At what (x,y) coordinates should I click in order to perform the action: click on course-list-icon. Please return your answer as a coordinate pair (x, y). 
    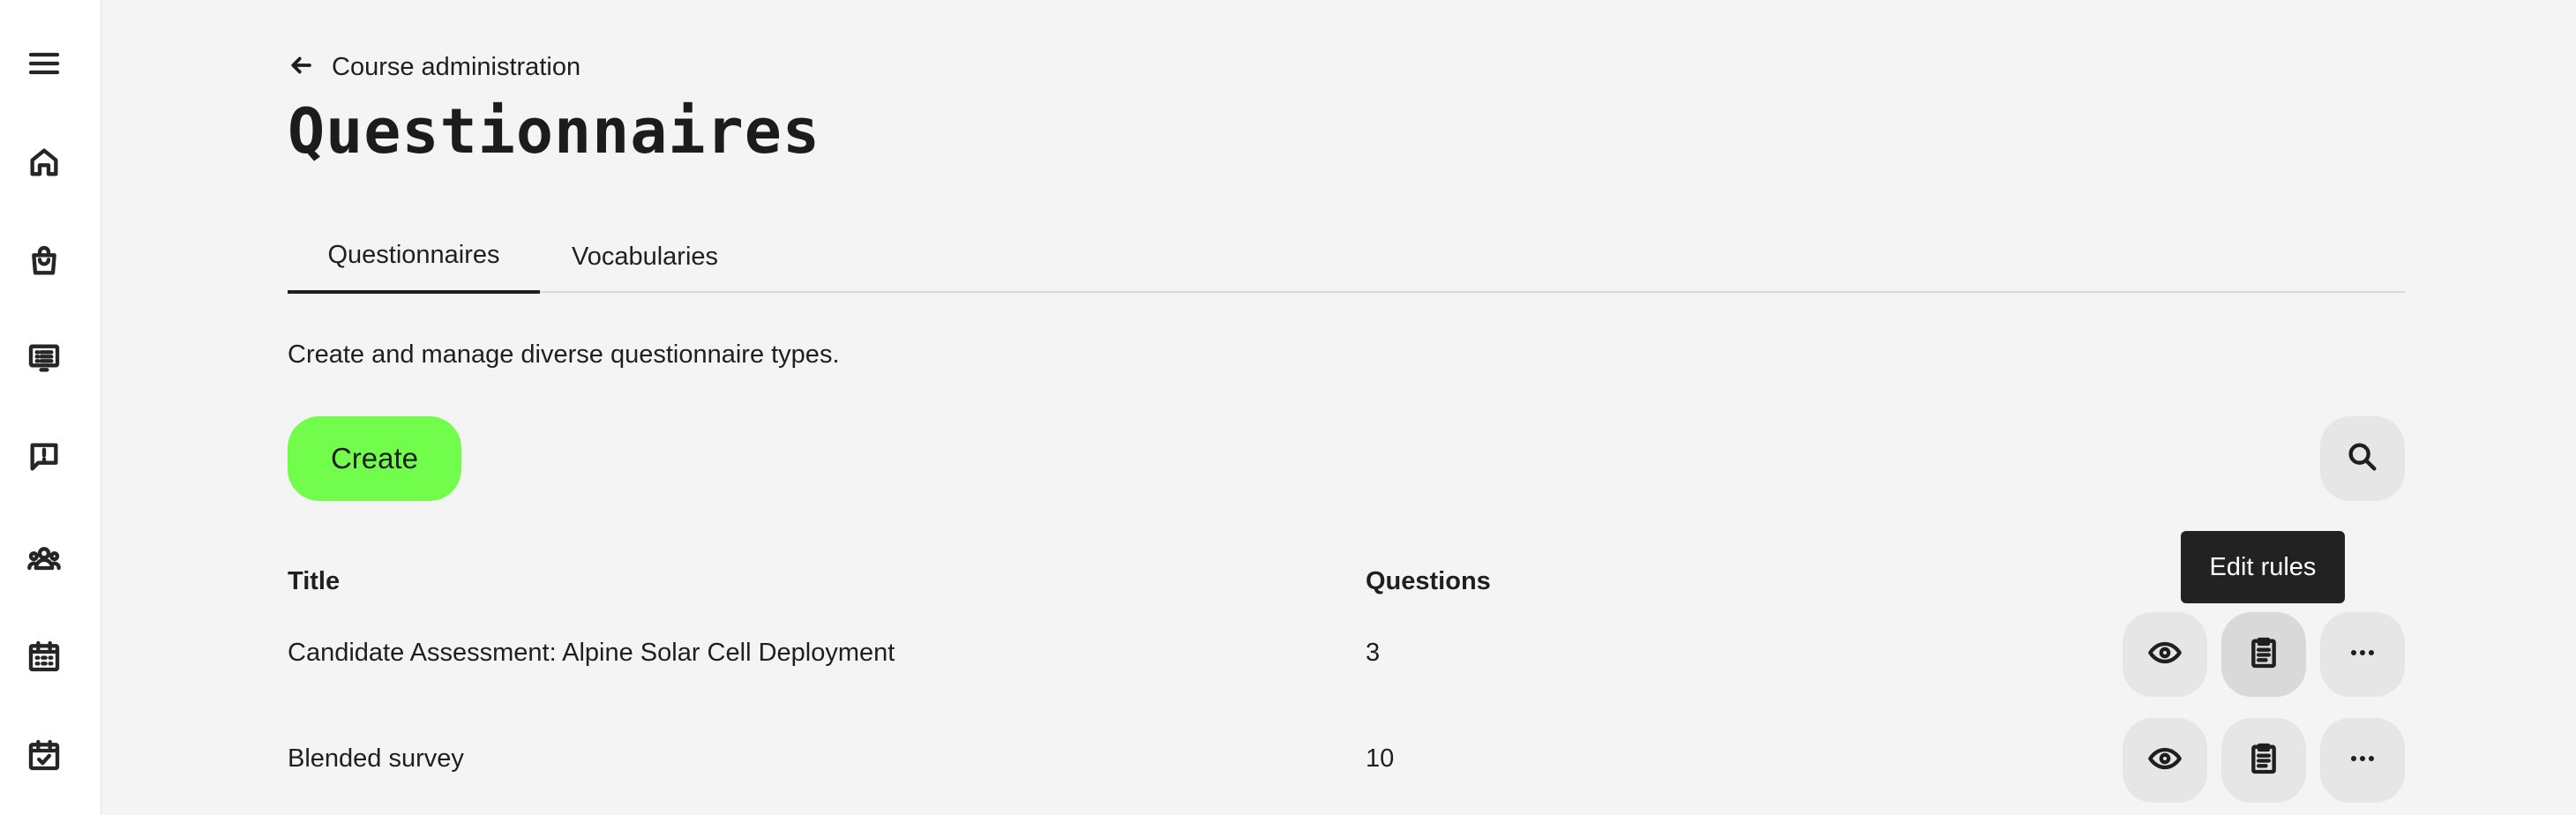
    Looking at the image, I should click on (44, 358).